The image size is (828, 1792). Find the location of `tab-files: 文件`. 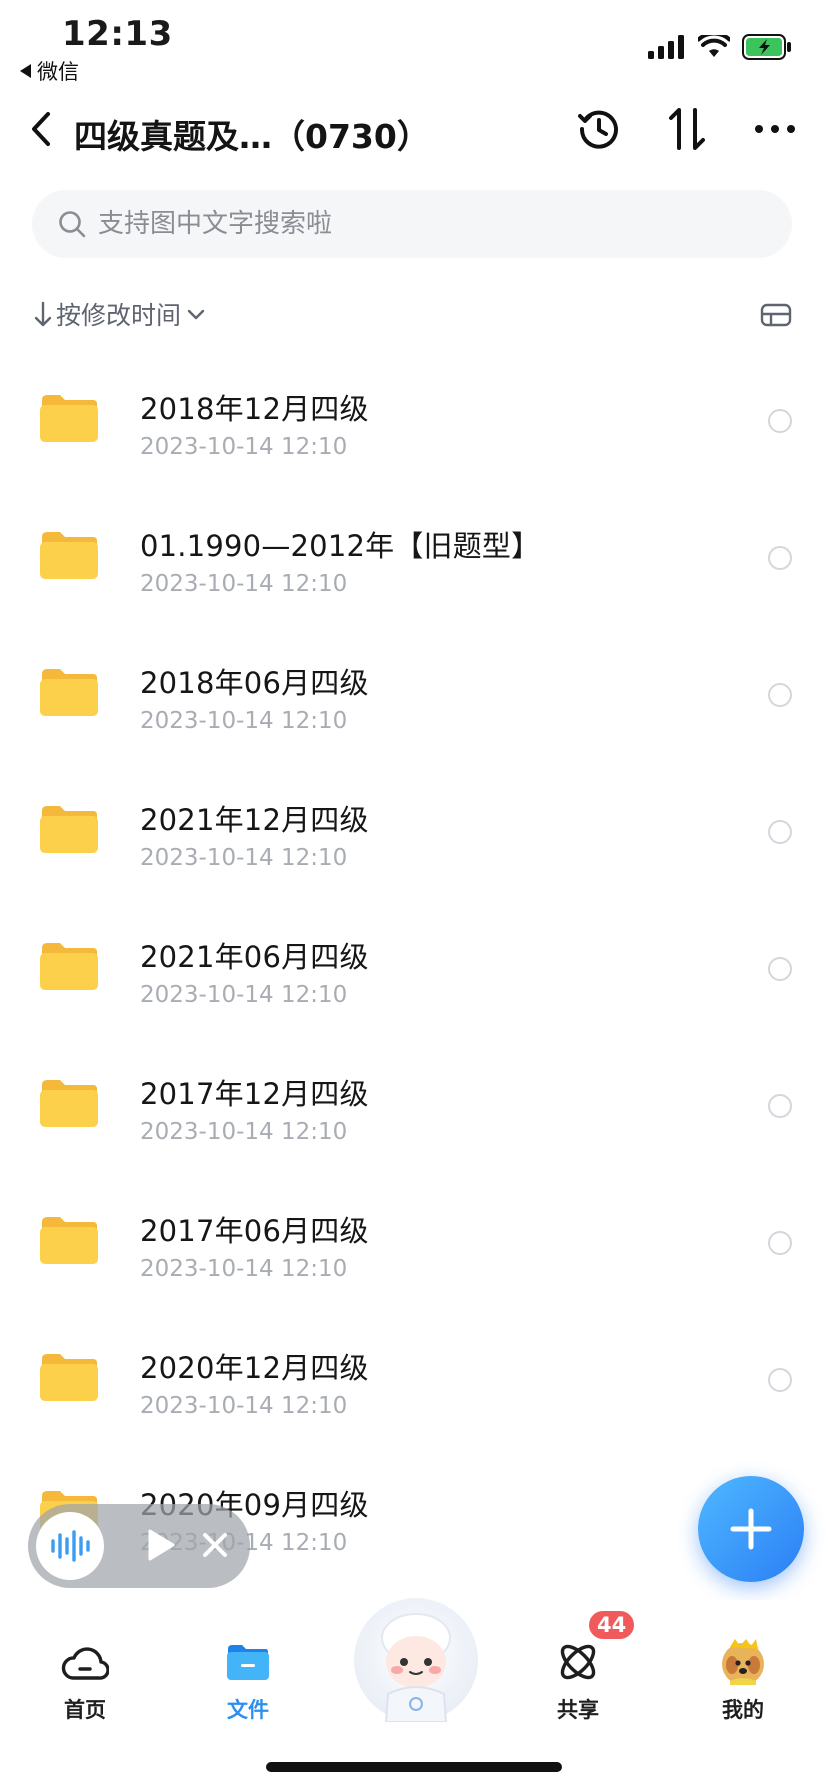

tab-files: 文件 is located at coordinates (248, 1679).